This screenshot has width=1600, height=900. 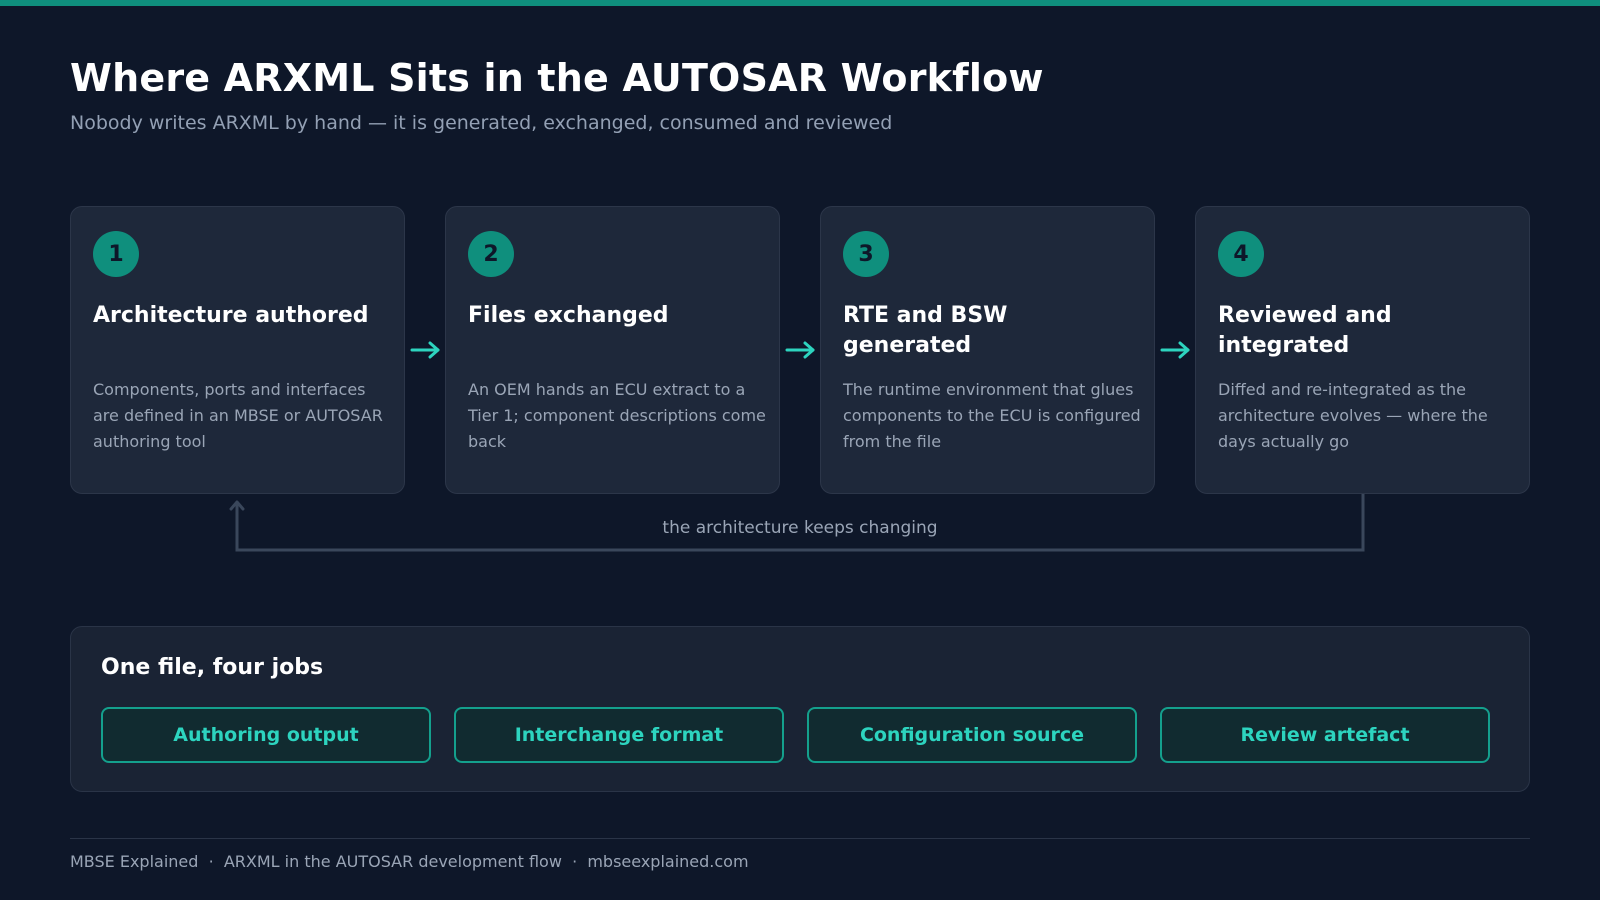 I want to click on step-title: Architecture authored, so click(x=231, y=315).